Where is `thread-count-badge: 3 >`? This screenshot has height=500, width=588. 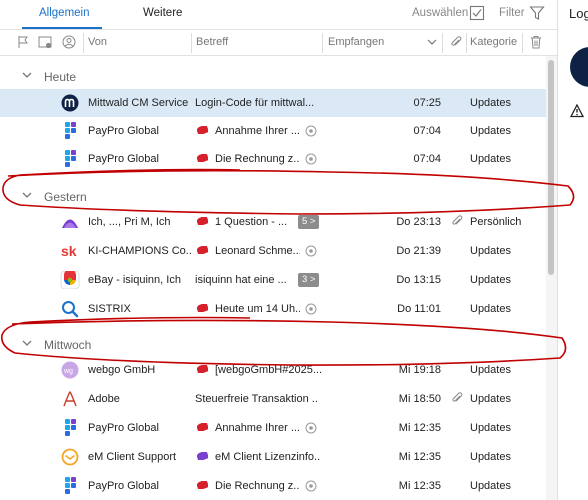 thread-count-badge: 3 > is located at coordinates (309, 280).